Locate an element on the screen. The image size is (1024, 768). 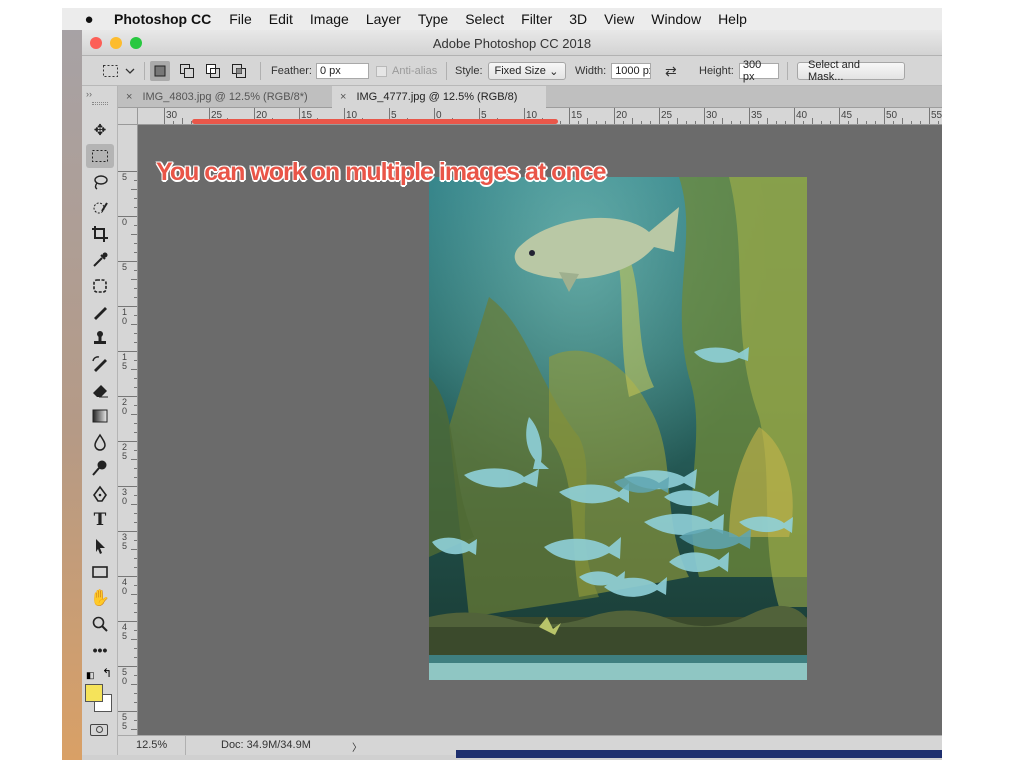
pen-tool-icon is located at coordinates (100, 494).